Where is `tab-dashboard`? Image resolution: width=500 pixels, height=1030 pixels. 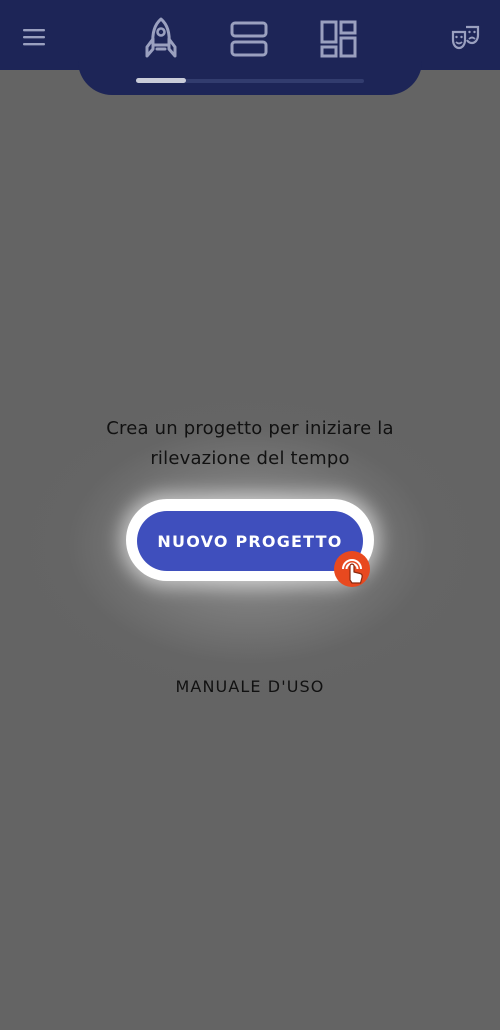
tab-dashboard is located at coordinates (339, 39).